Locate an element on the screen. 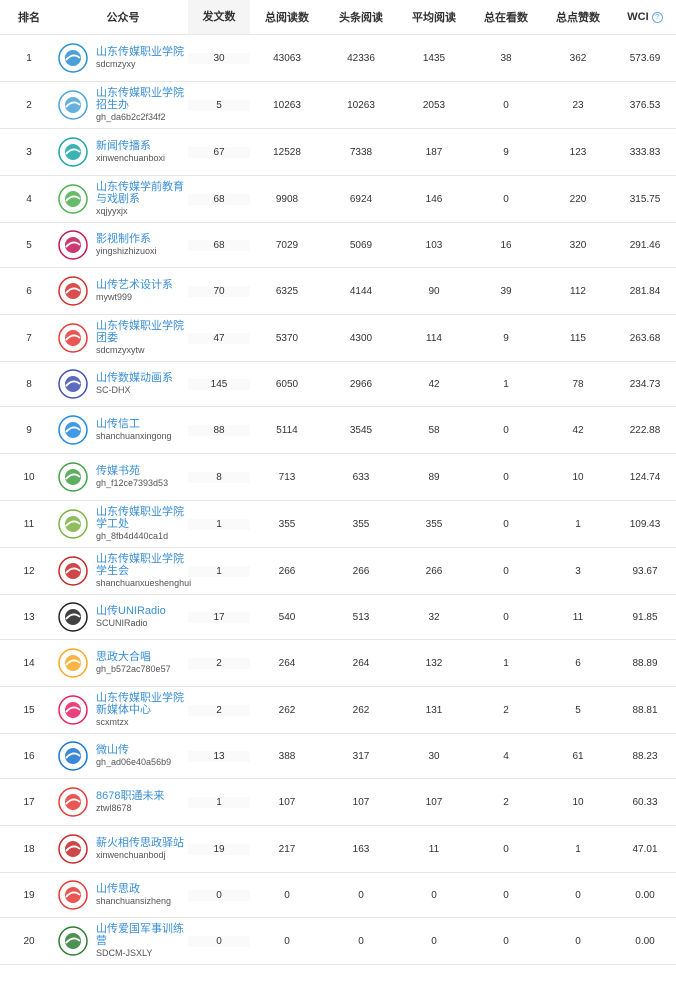  table-header: 排名 公众号 发文数 总阅读数 头条阅读 平均阅读 总在看数 总点赞数 WCI? is located at coordinates (338, 17).